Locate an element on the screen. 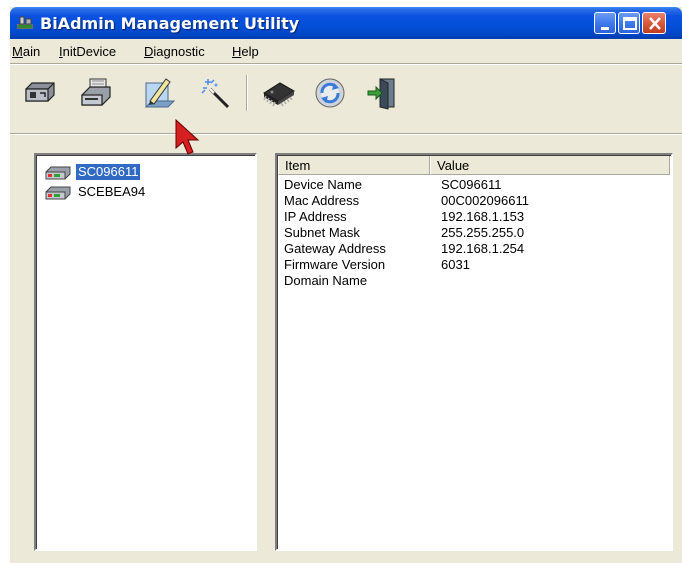 The height and width of the screenshot is (563, 682). menu-initdevice: InitDevice is located at coordinates (87, 51).